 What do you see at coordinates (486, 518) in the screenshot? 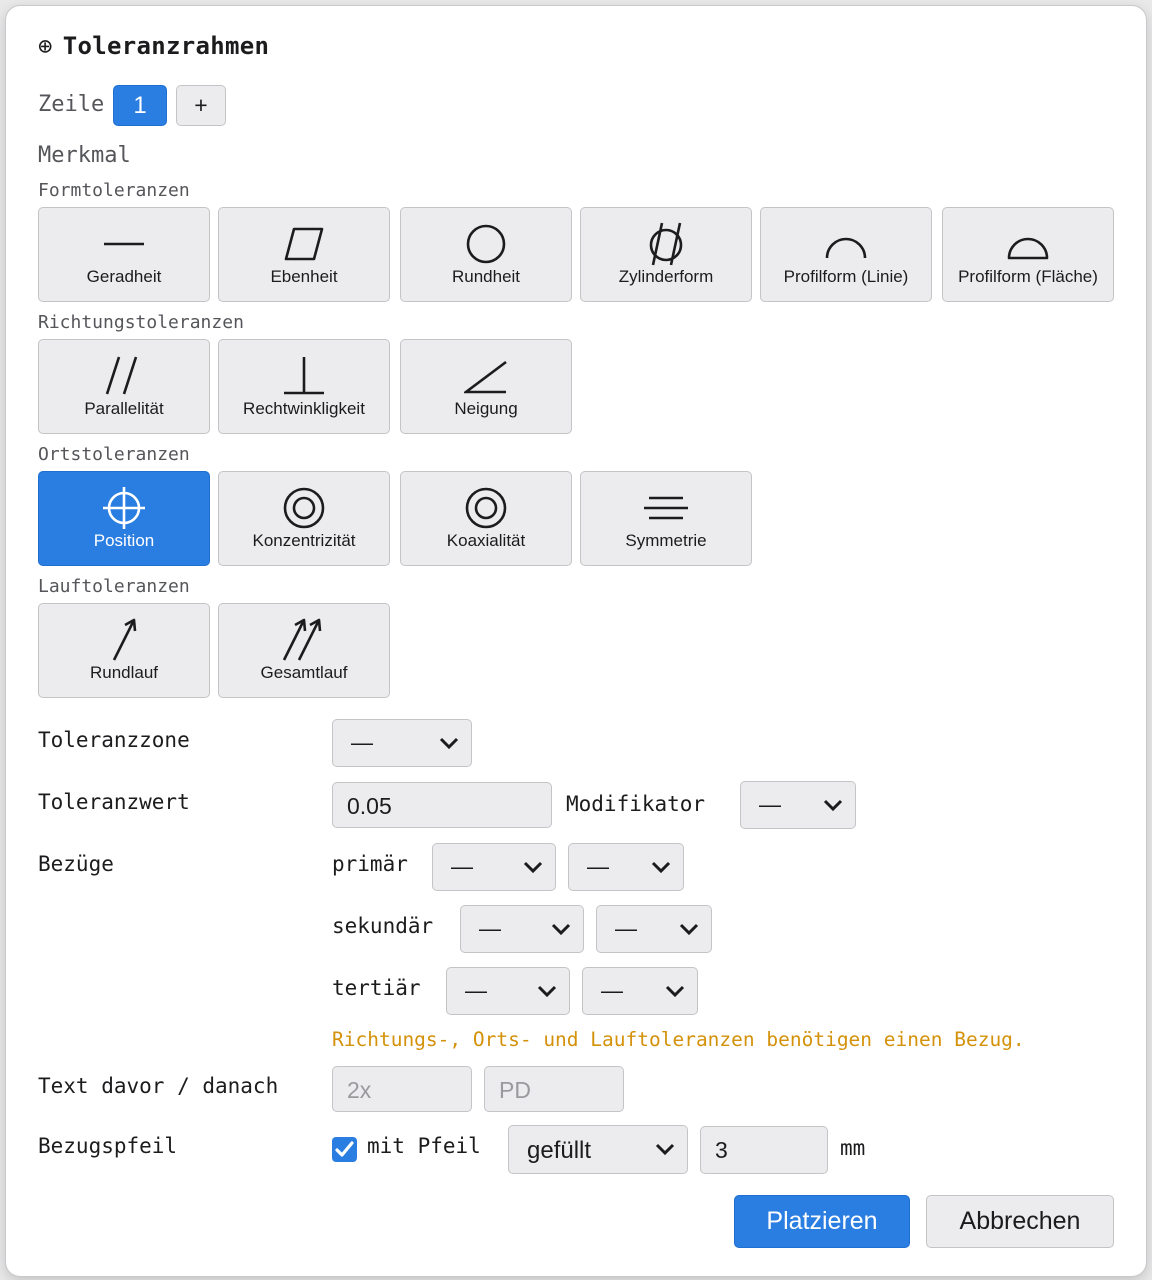
I see `feature-koaxialitaet-button: Koaxialität` at bounding box center [486, 518].